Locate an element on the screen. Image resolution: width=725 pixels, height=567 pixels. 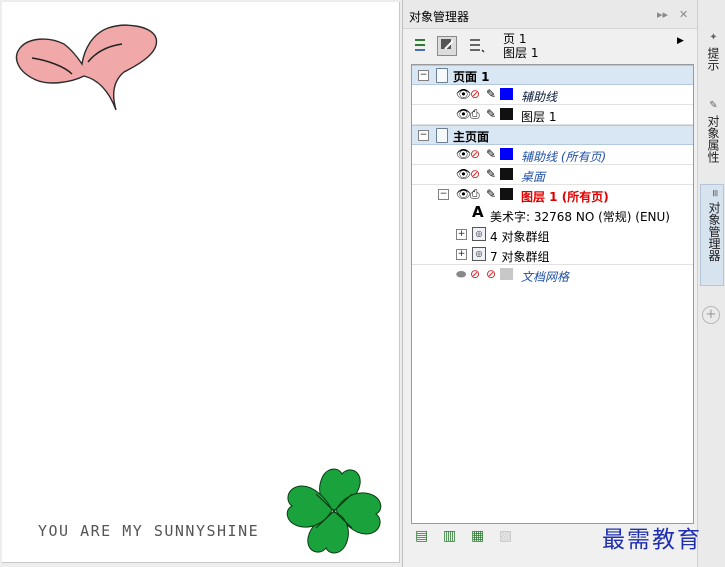
docker-toolbar: 页 1 图层 1 ▶ is located at coordinates (550, 47).